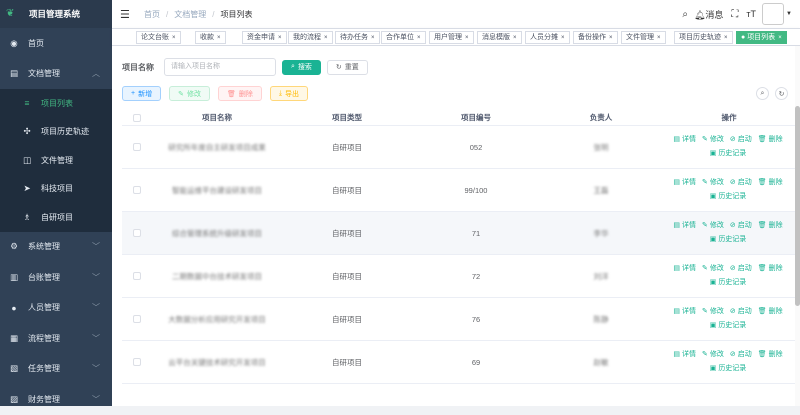 The height and width of the screenshot is (415, 800). What do you see at coordinates (56, 338) in the screenshot?
I see `sidebar-item-5: ▦ 流程管理 ﹀` at bounding box center [56, 338].